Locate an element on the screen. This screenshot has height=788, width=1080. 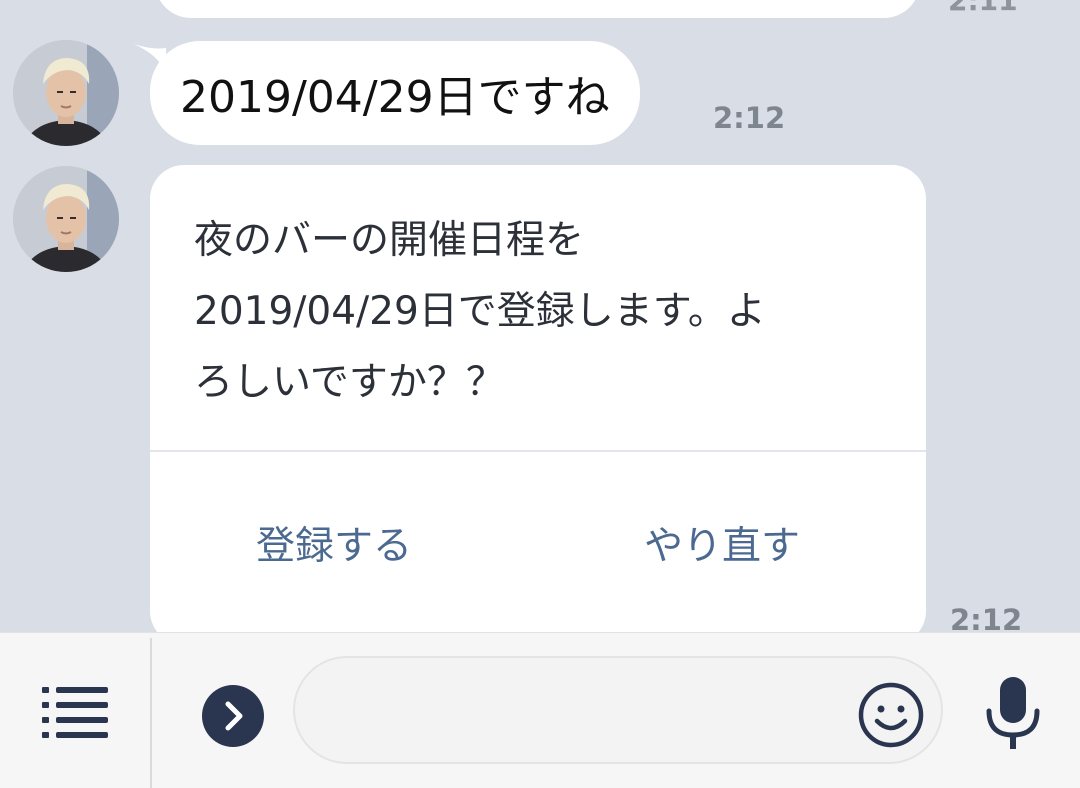
chevron-right-icon is located at coordinates (234, 716).